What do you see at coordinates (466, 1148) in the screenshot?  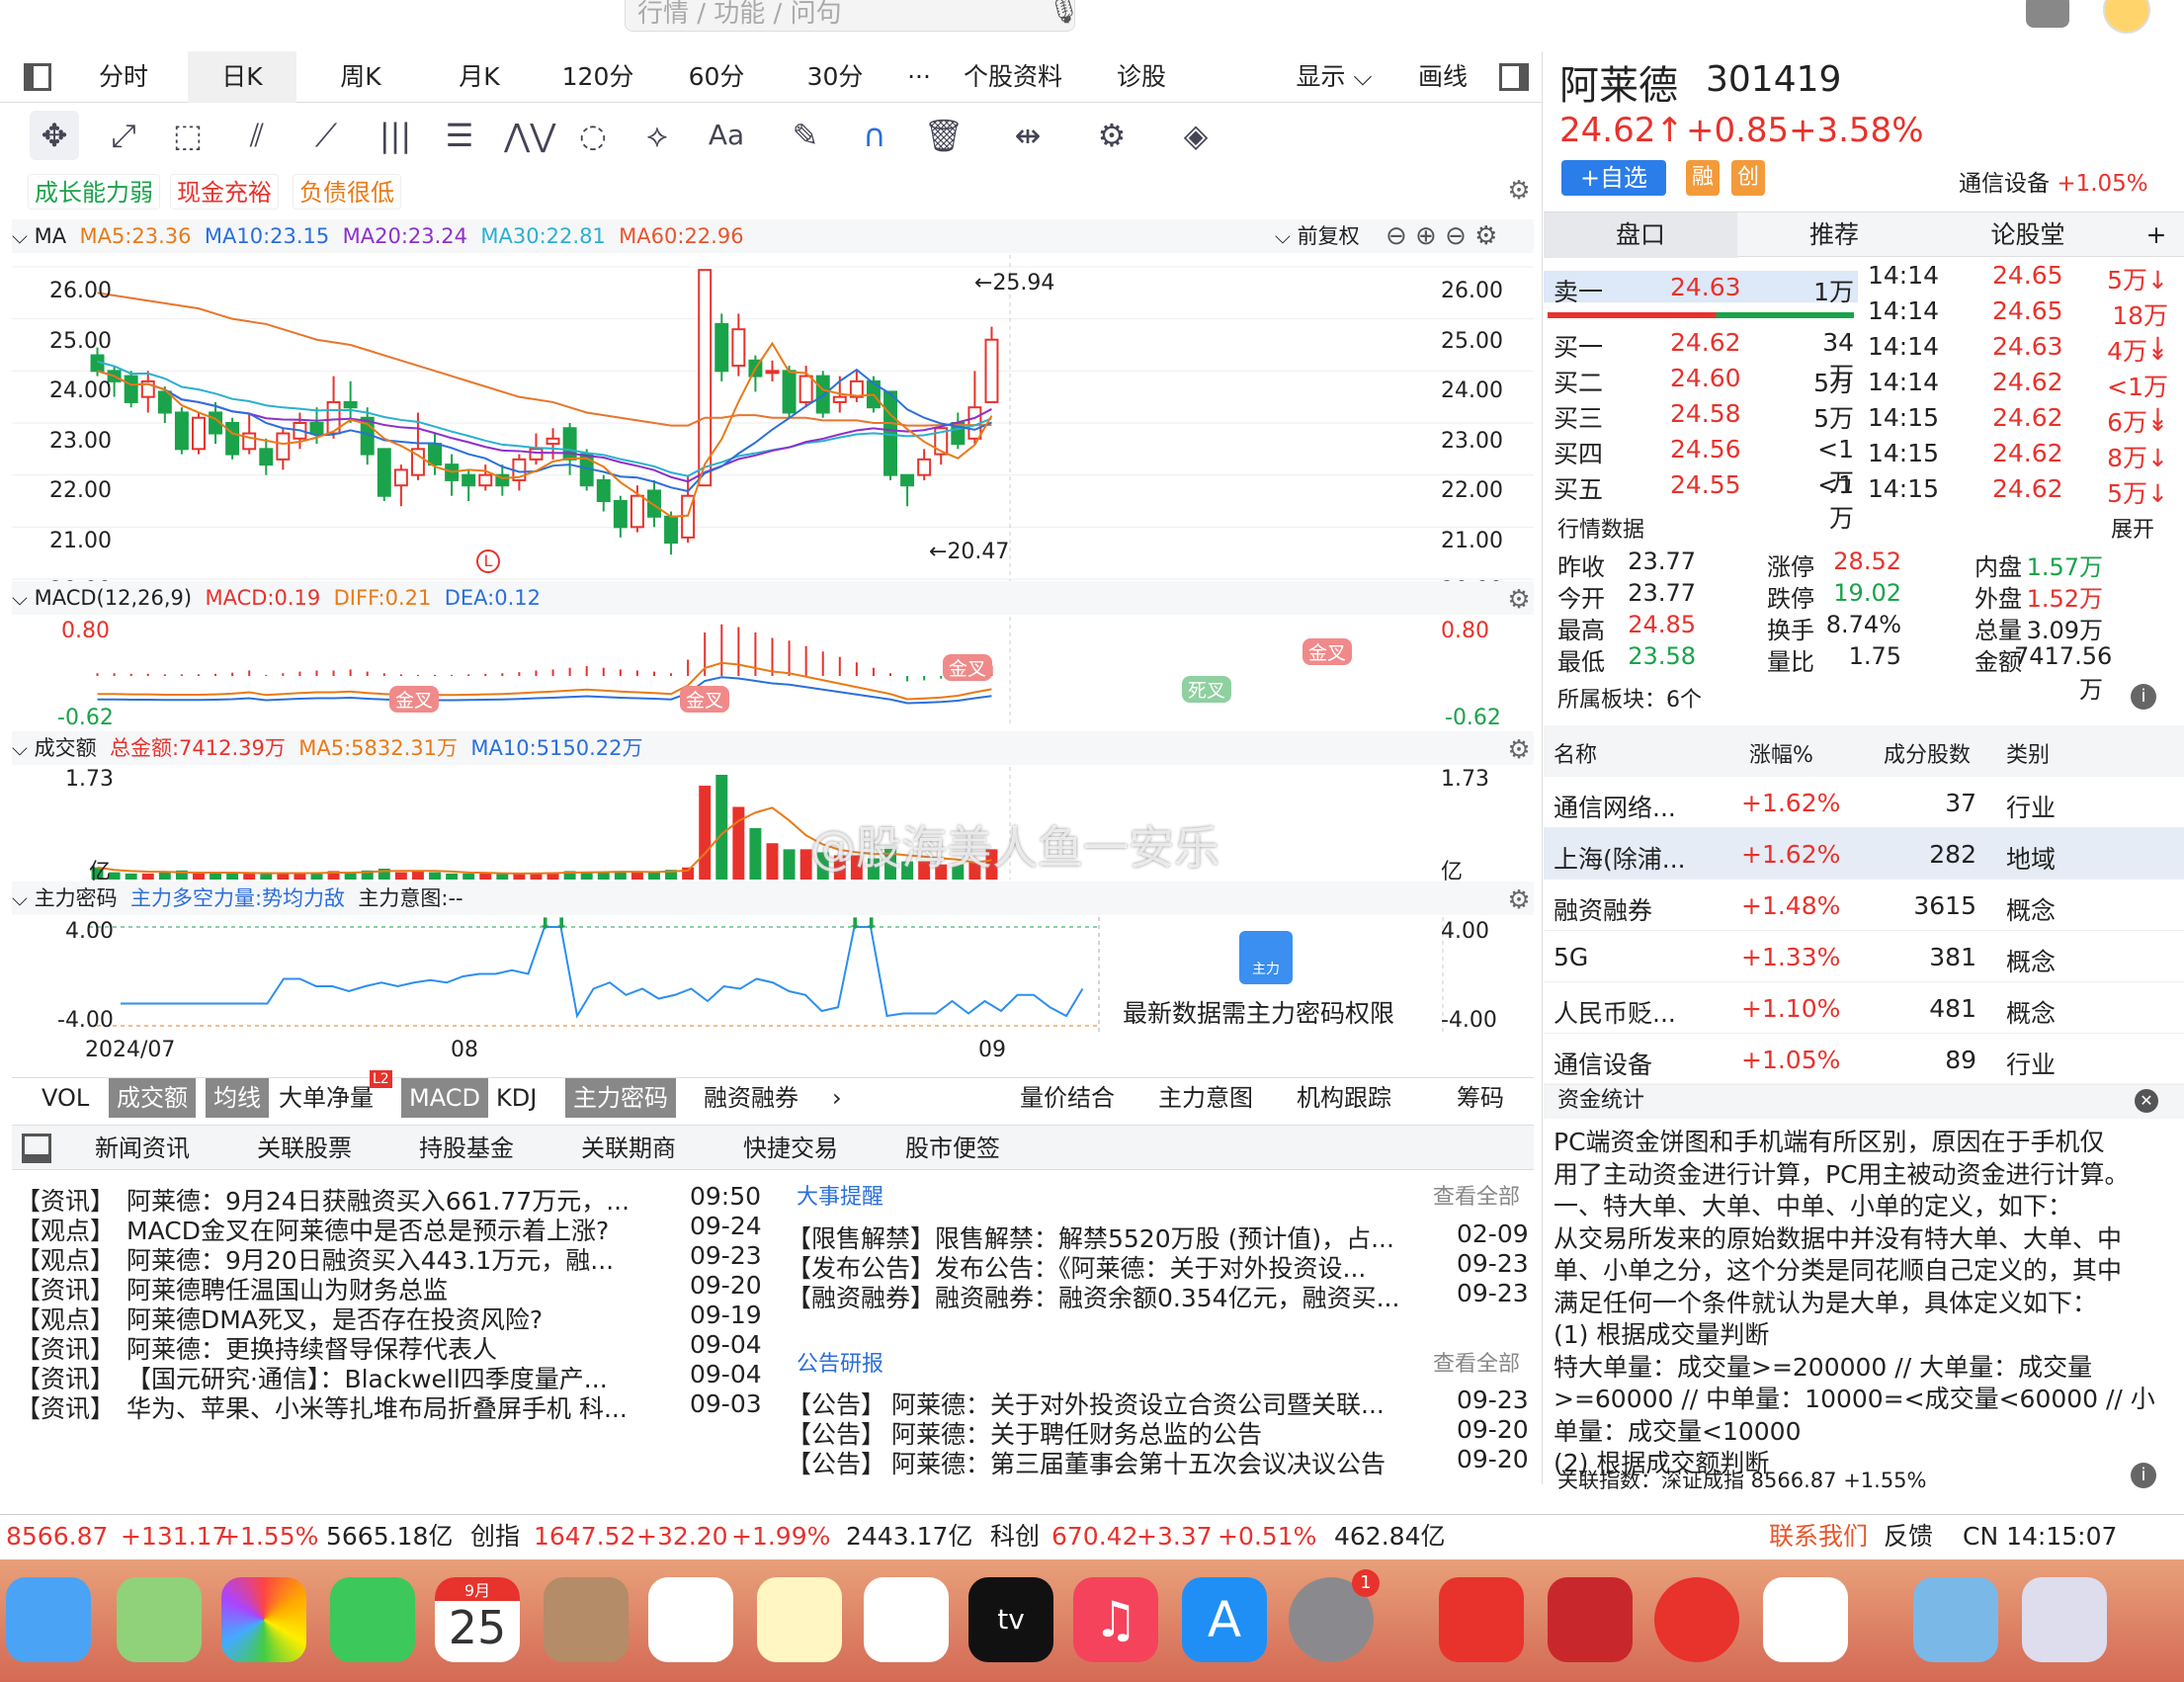 I see `news-tab: 持股基金` at bounding box center [466, 1148].